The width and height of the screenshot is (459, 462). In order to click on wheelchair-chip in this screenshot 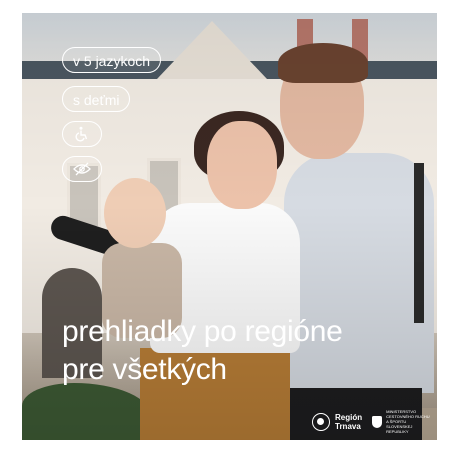, I will do `click(82, 134)`.